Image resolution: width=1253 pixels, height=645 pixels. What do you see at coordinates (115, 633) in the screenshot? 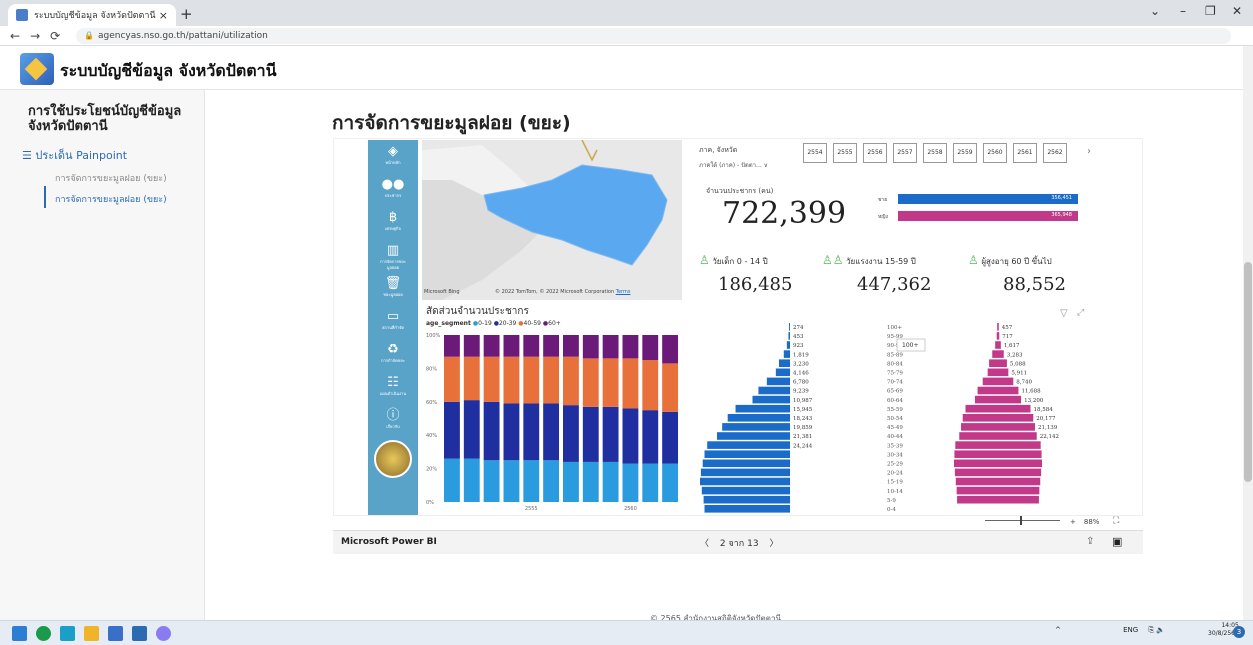
I see `app-store-icon` at bounding box center [115, 633].